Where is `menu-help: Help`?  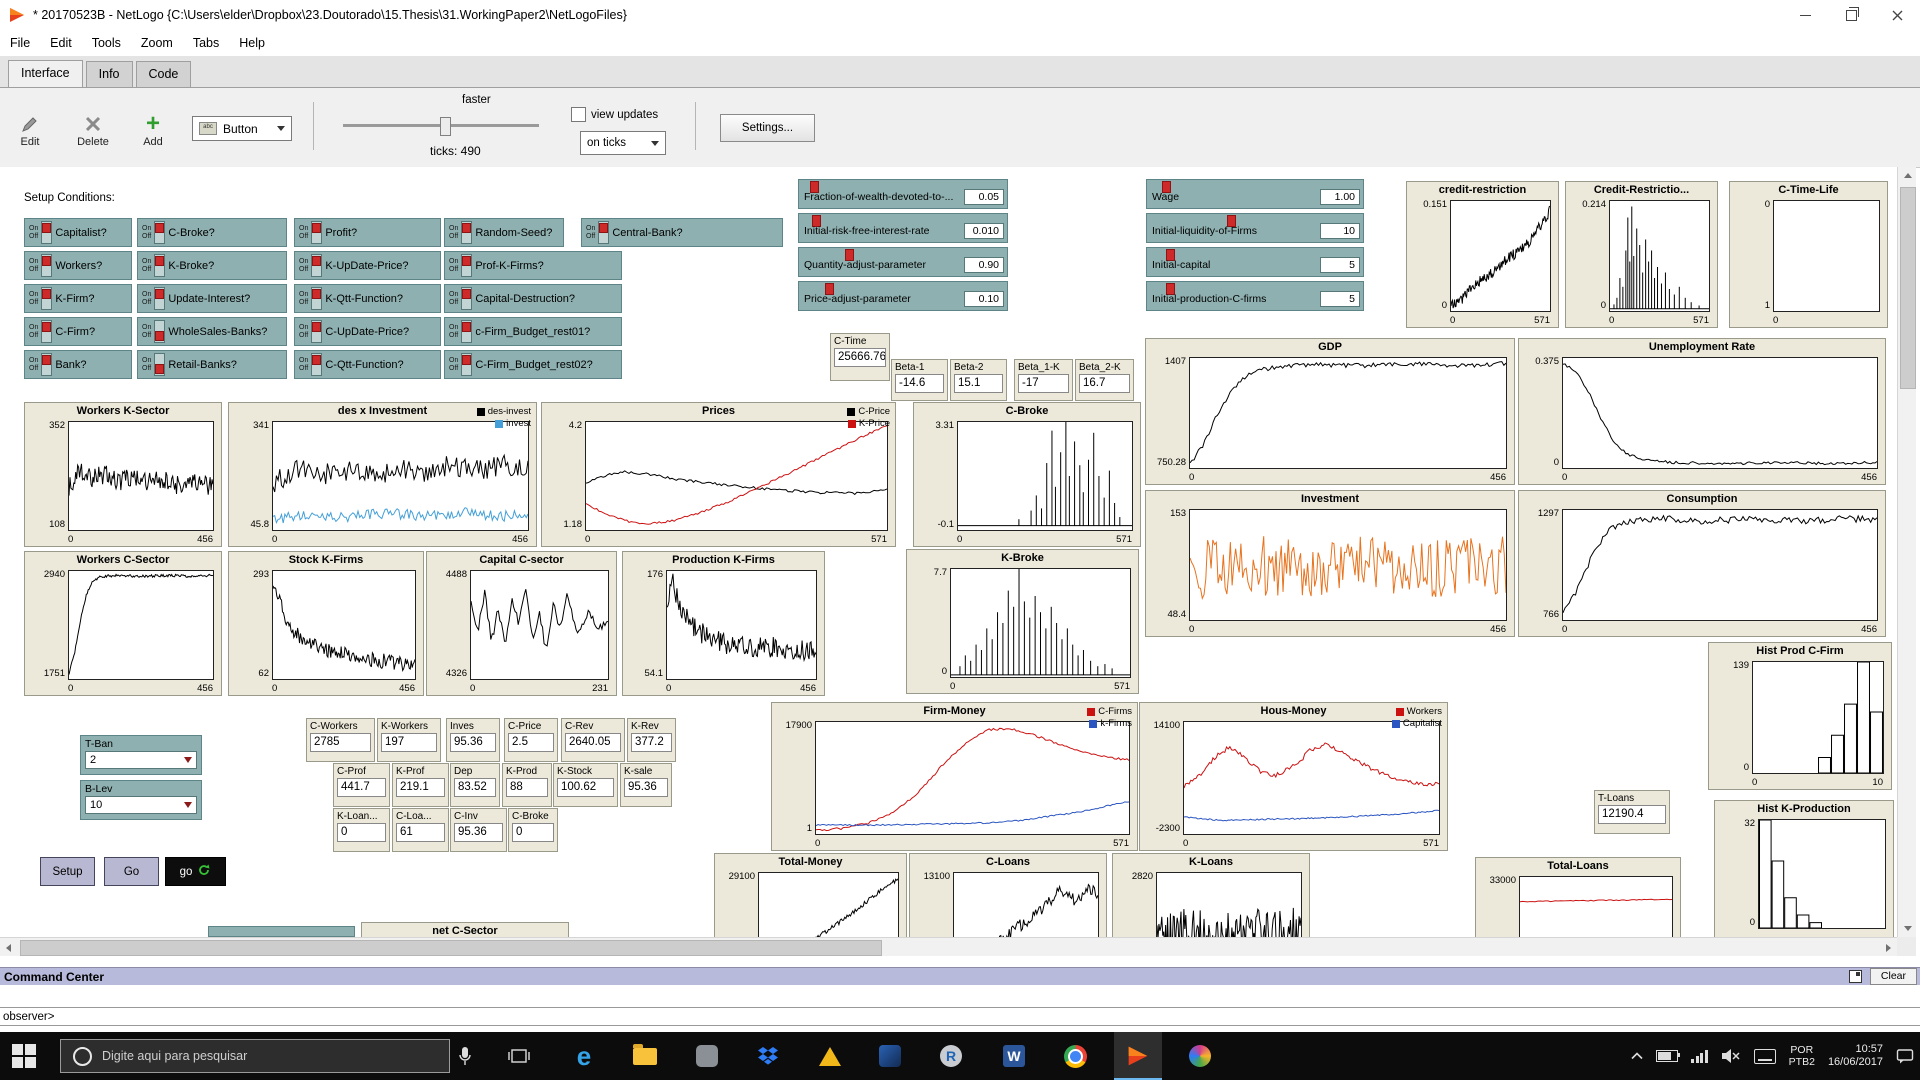 menu-help: Help is located at coordinates (252, 43).